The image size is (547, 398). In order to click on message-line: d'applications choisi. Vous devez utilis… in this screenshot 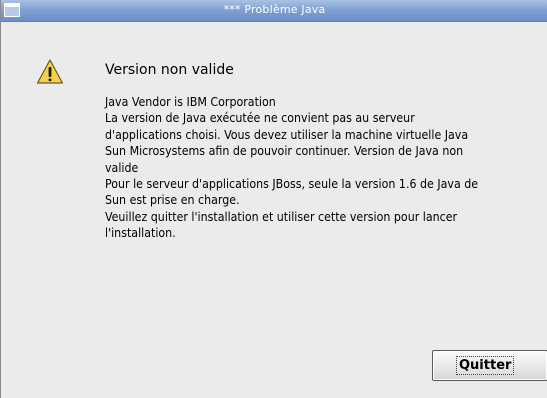, I will do `click(287, 134)`.